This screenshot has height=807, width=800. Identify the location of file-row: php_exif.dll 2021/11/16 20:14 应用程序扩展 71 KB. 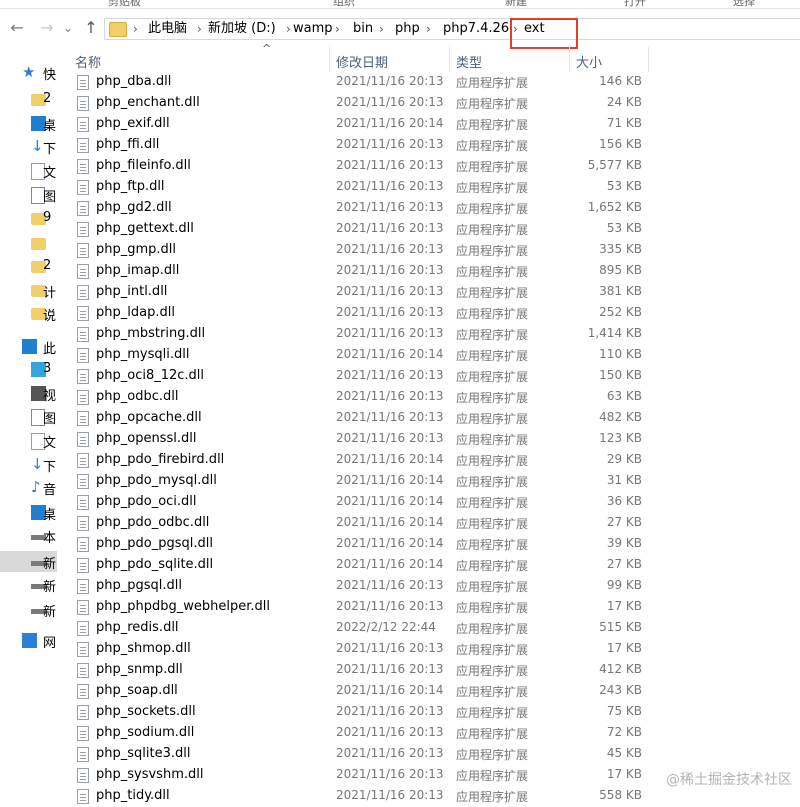
(433, 124).